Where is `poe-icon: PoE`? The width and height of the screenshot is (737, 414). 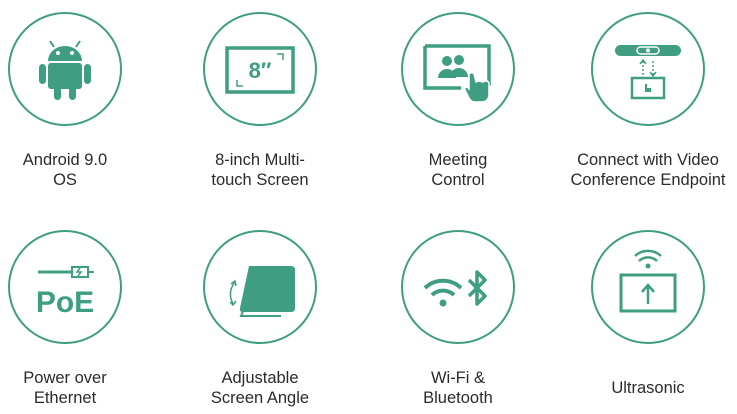 poe-icon: PoE is located at coordinates (65, 292).